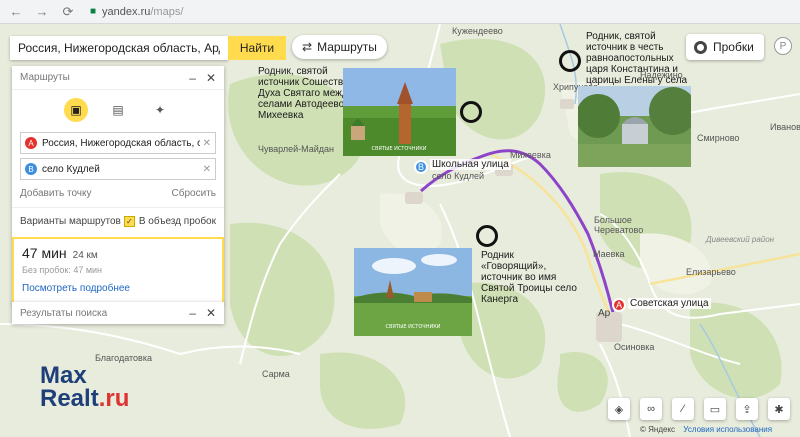 Image resolution: width=800 pixels, height=437 pixels. I want to click on parking-icon: P, so click(783, 46).